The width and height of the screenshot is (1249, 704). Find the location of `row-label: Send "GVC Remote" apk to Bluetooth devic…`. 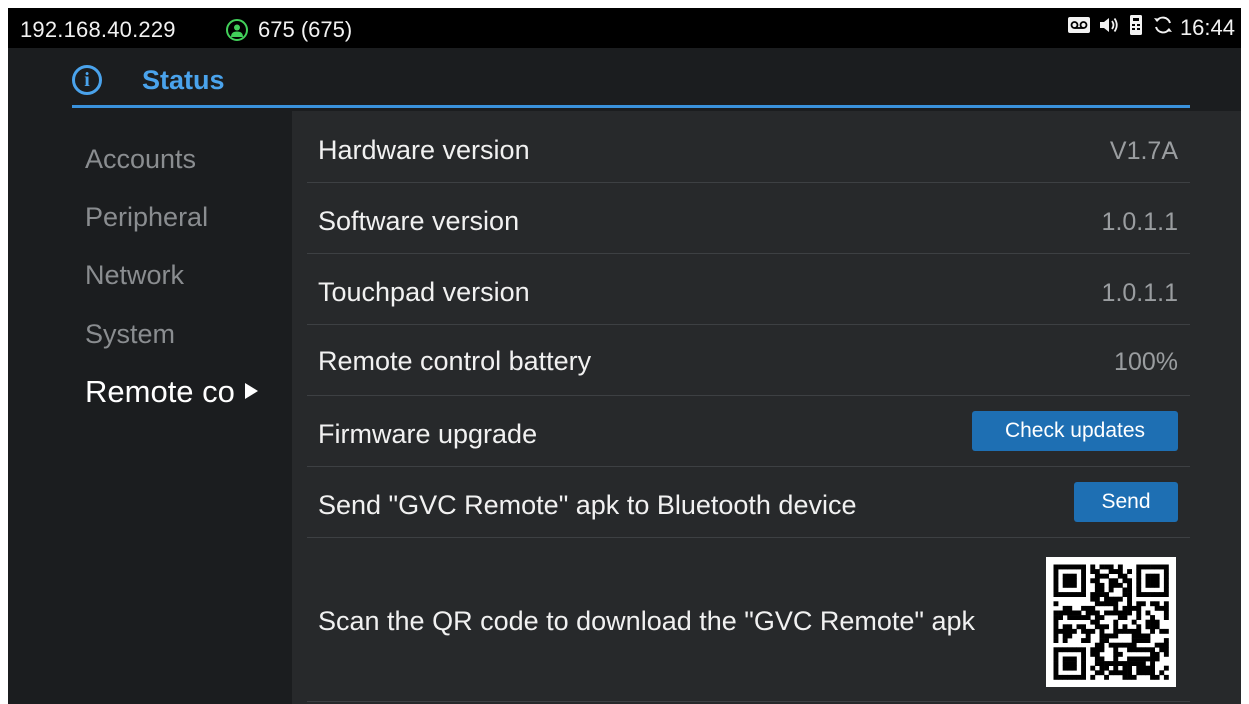

row-label: Send "GVC Remote" apk to Bluetooth devic… is located at coordinates (587, 505).